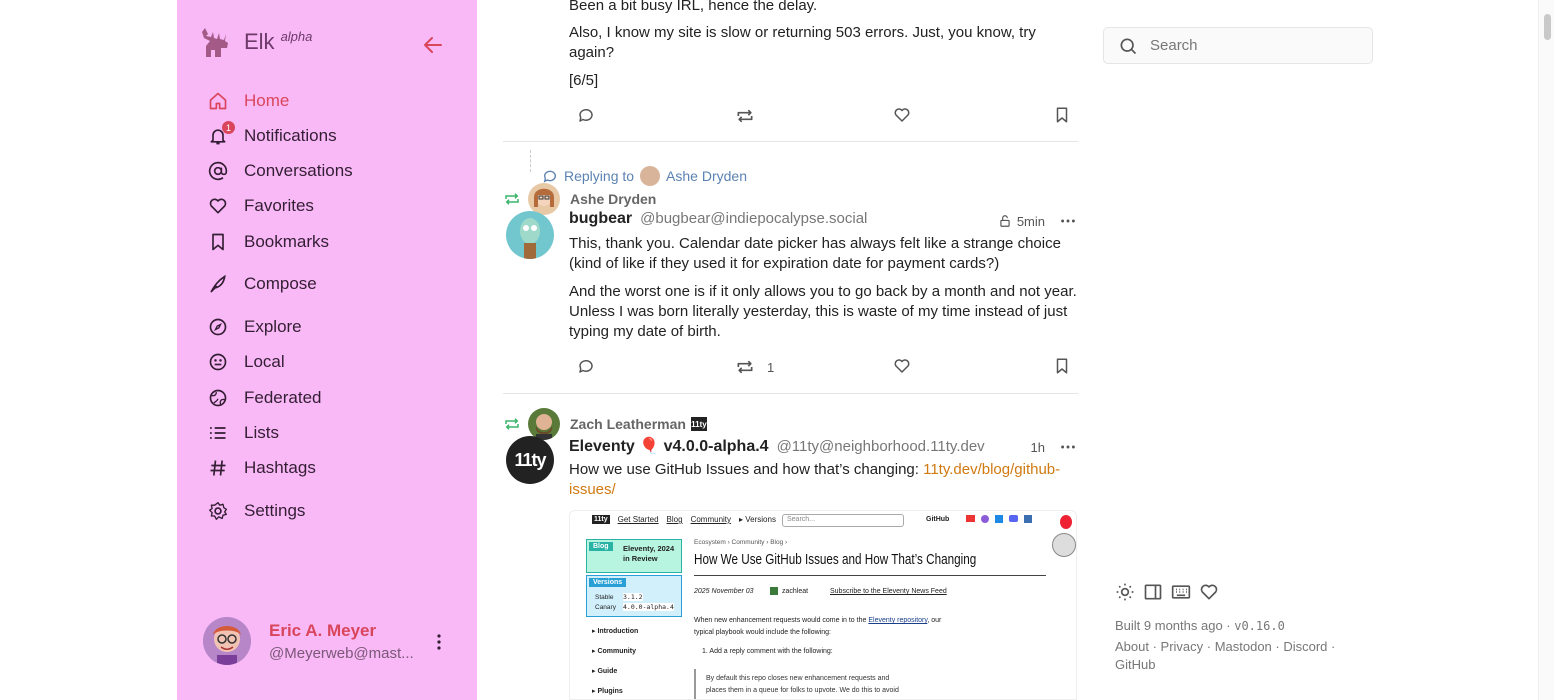 This screenshot has width=1554, height=700. I want to click on boost-count: 1, so click(771, 367).